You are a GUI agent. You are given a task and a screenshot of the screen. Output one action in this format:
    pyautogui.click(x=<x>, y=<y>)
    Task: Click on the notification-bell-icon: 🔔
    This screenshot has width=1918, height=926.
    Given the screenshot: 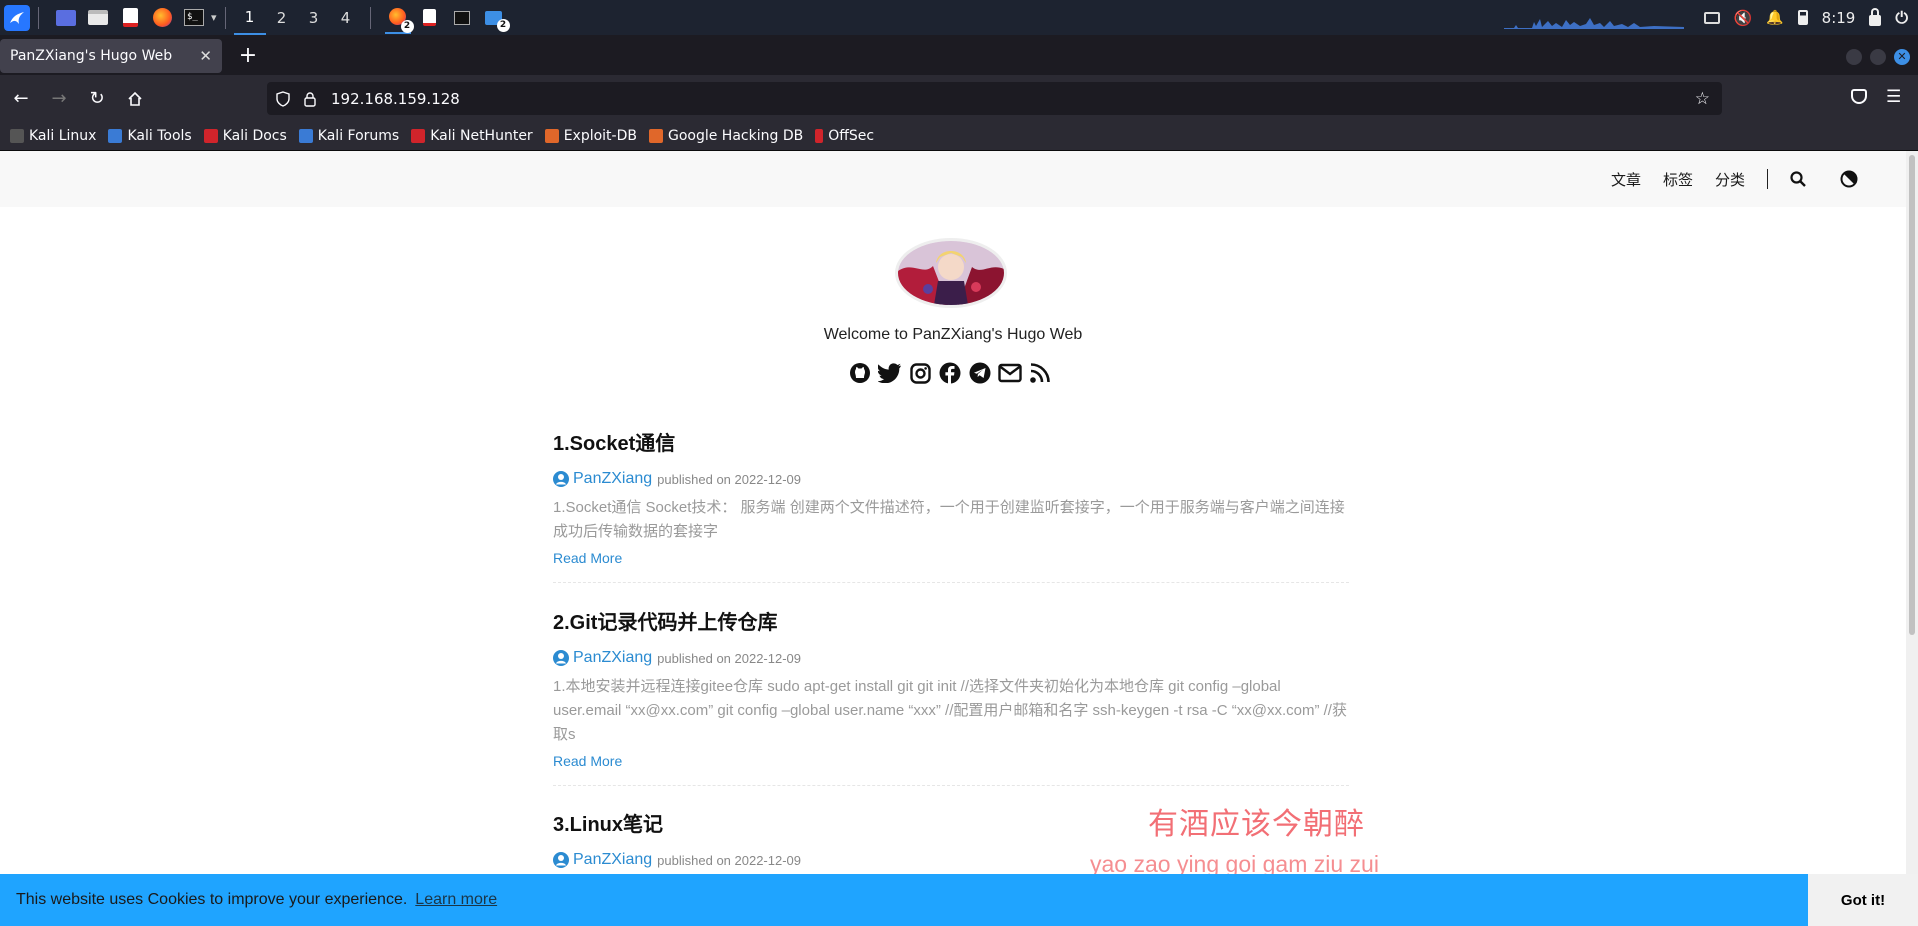 What is the action you would take?
    pyautogui.click(x=1774, y=18)
    